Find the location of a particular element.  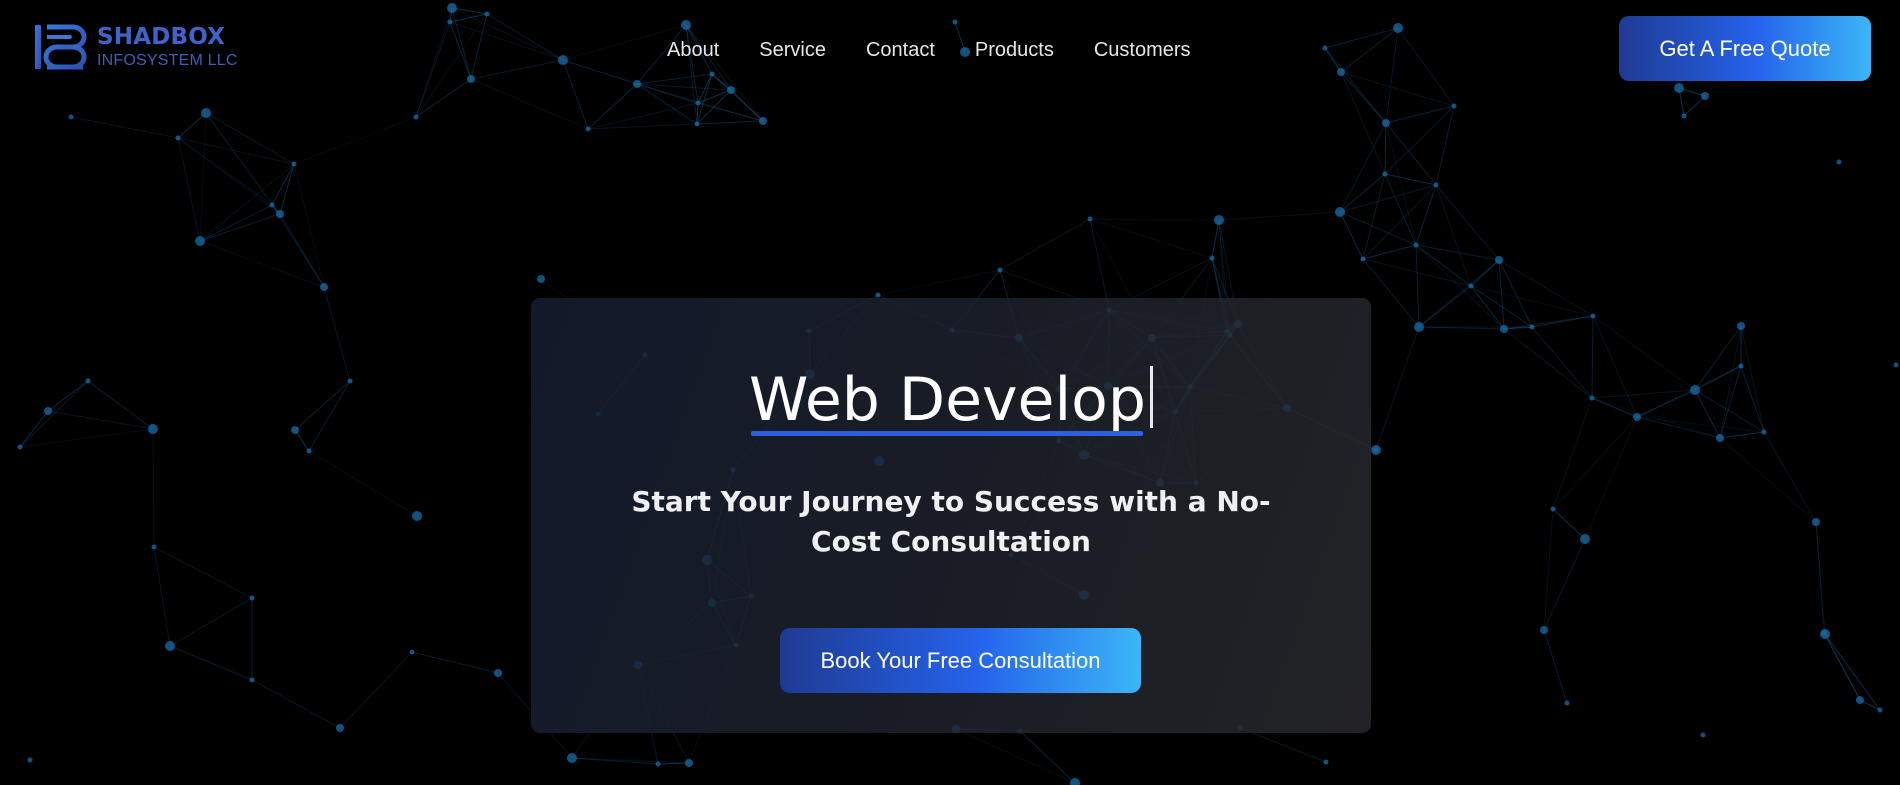

typing-caret is located at coordinates (1151, 397).